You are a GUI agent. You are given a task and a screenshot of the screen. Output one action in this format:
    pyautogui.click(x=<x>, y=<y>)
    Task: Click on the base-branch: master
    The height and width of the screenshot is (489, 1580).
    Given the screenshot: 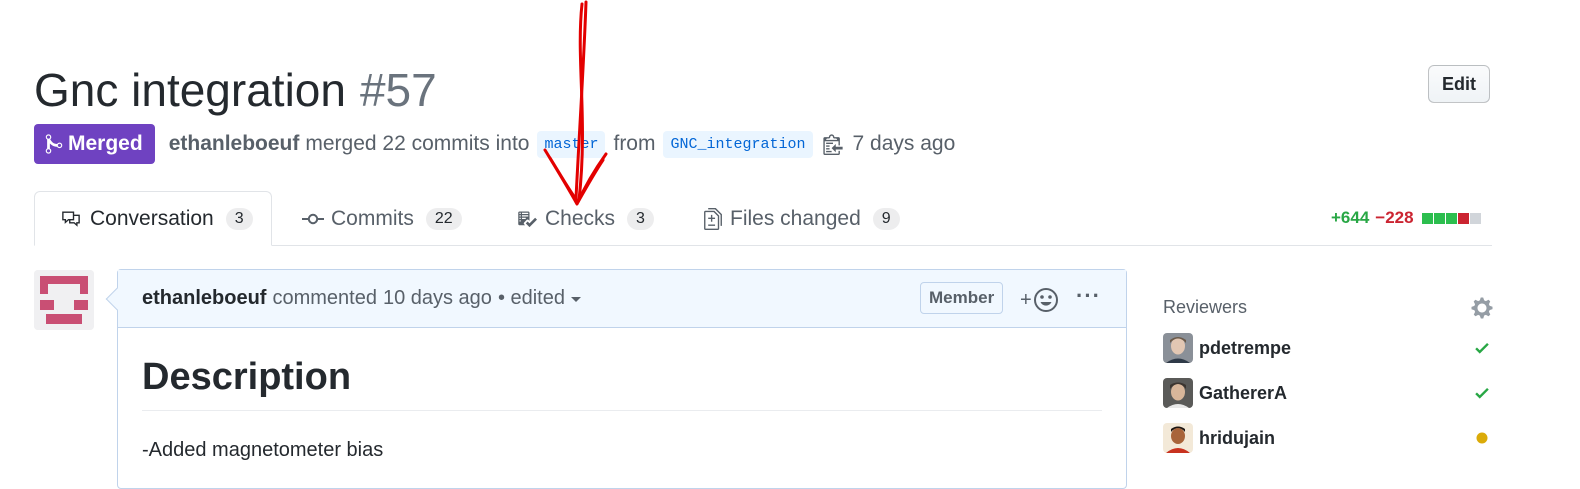 What is the action you would take?
    pyautogui.click(x=571, y=144)
    